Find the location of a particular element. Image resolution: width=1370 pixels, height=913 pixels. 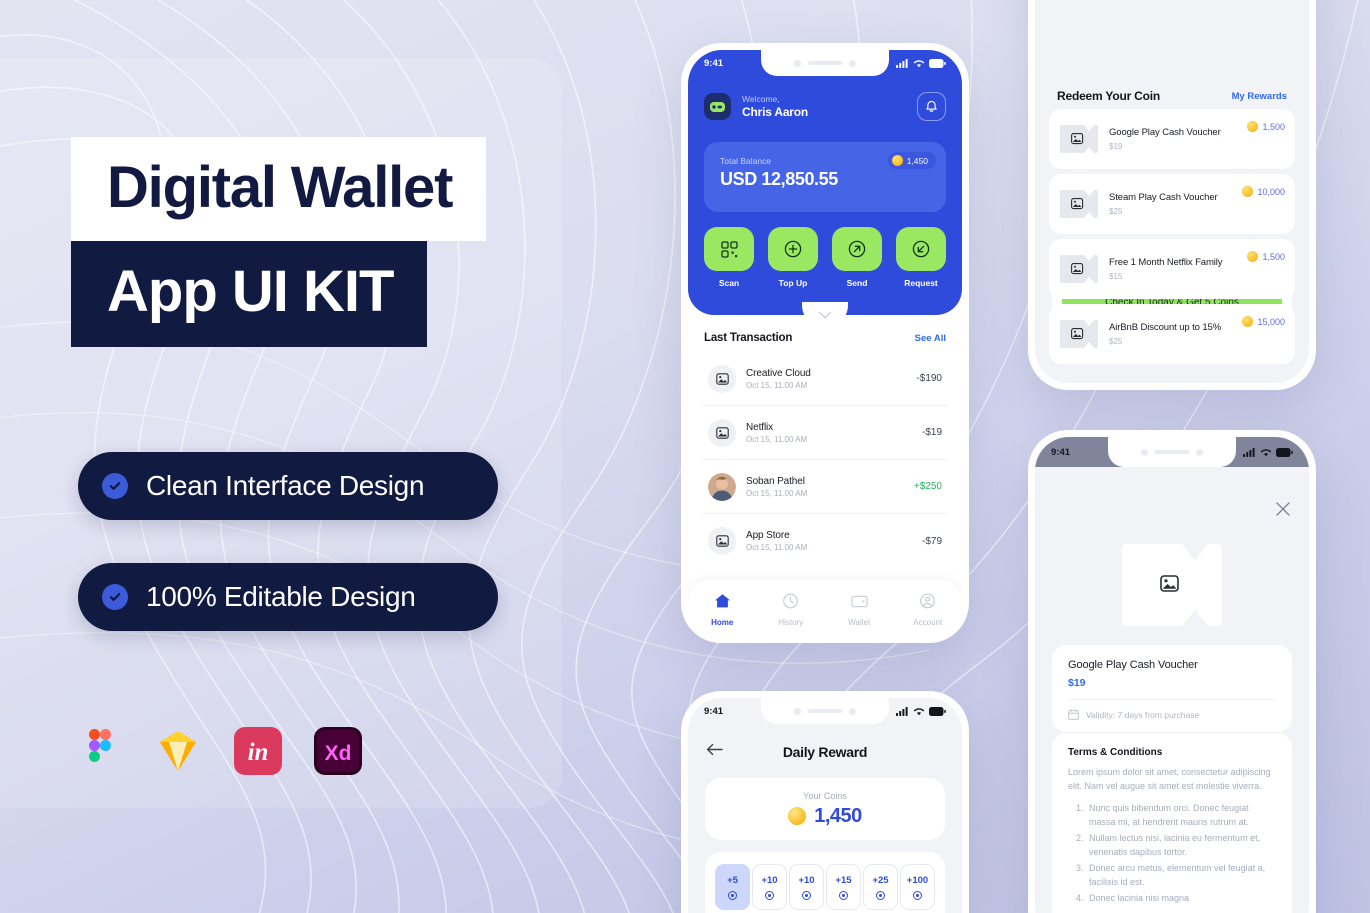

coin-balance-badge: 1,450 is located at coordinates (911, 160).